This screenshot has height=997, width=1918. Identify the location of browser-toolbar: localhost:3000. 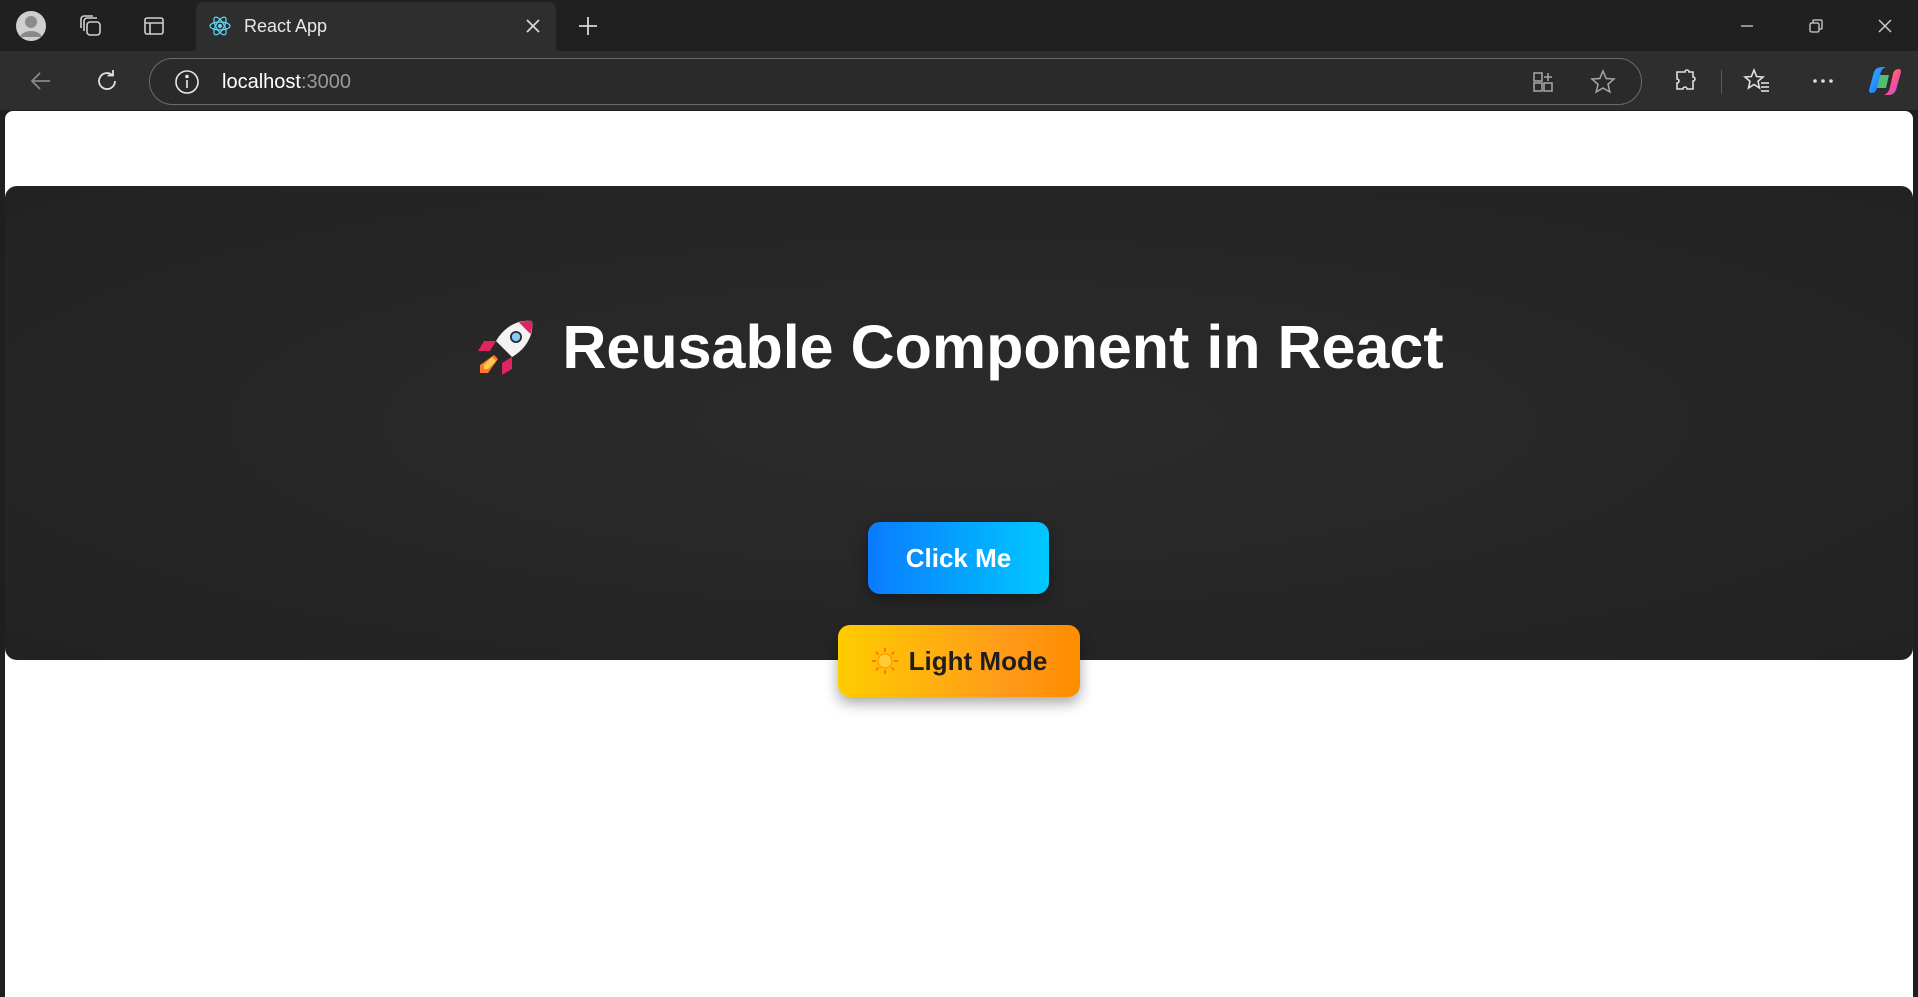
(959, 80).